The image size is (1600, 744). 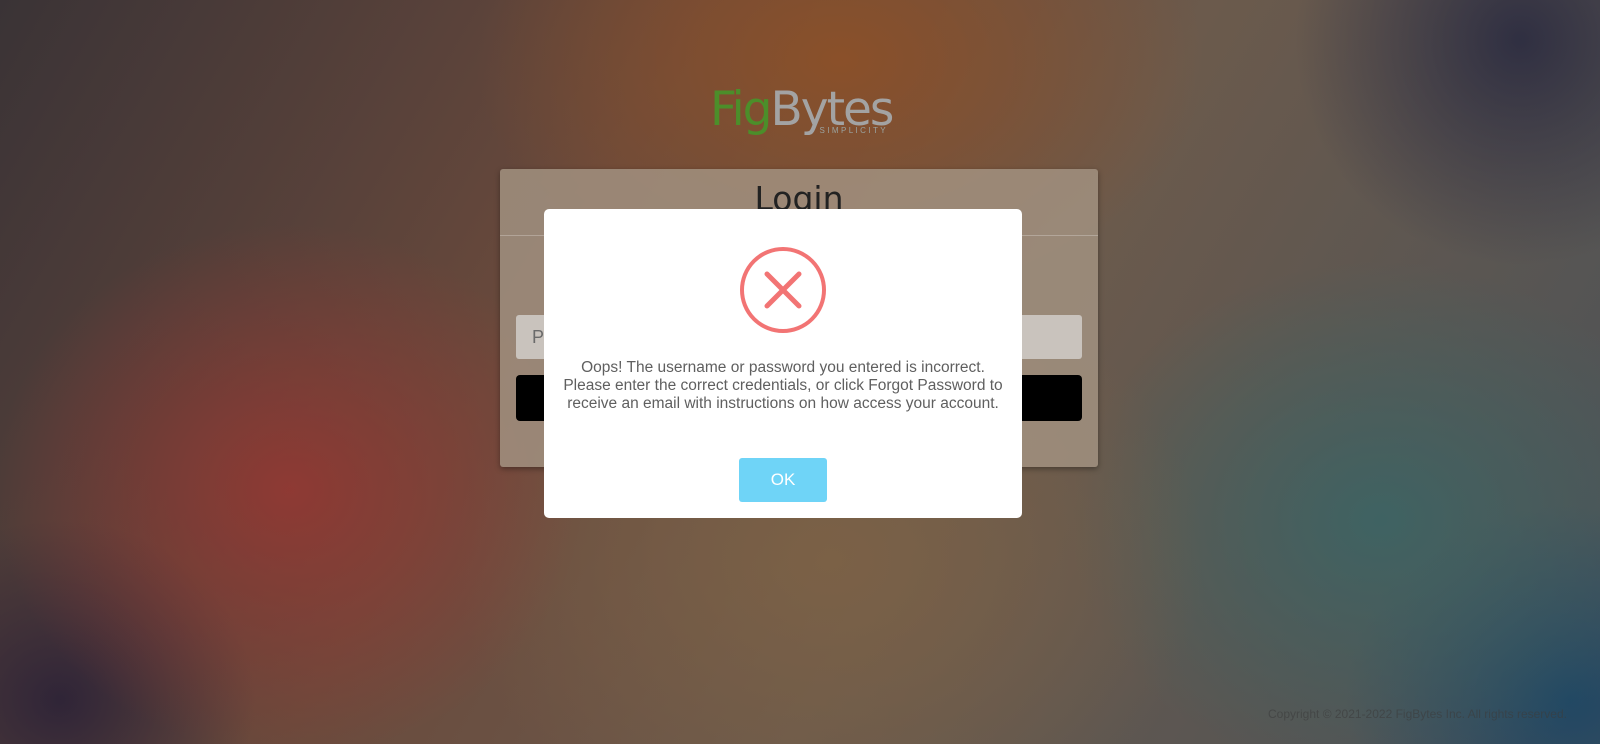 What do you see at coordinates (741, 109) in the screenshot?
I see `logo-fig-text: Fig` at bounding box center [741, 109].